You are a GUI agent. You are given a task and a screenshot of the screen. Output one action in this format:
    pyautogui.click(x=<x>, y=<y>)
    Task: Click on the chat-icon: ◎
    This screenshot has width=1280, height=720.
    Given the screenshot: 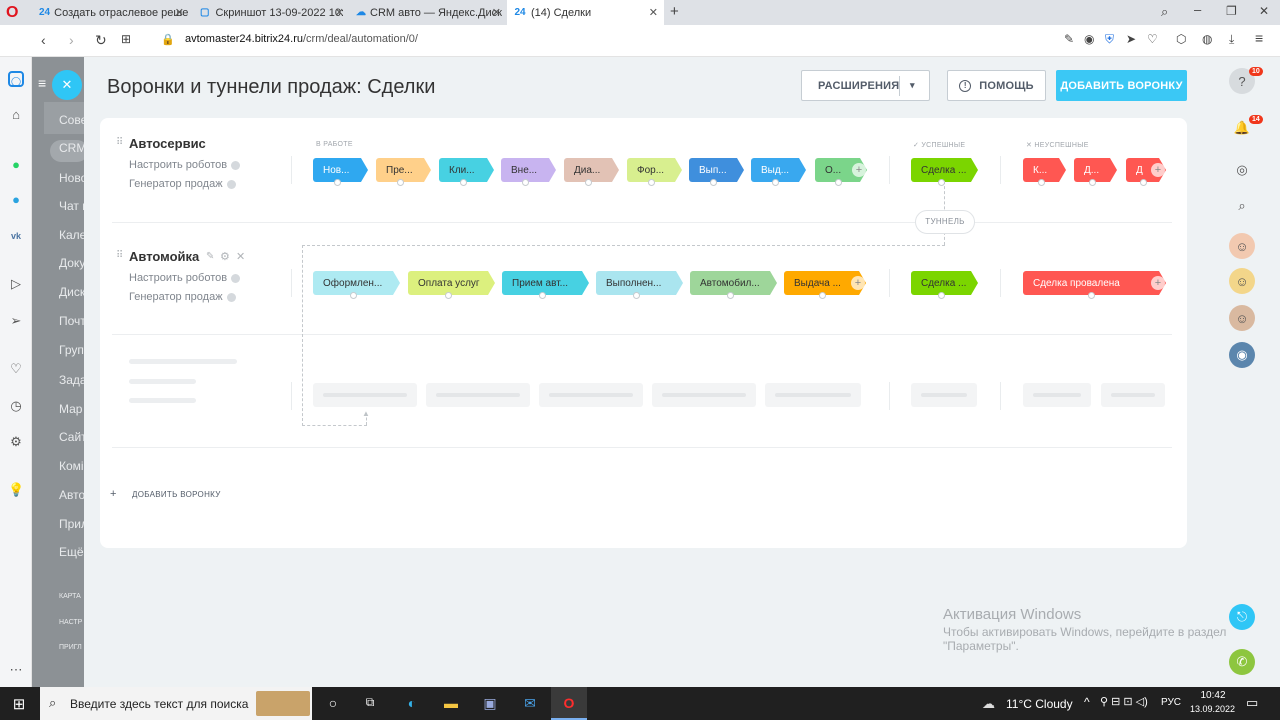 What is the action you would take?
    pyautogui.click(x=1242, y=170)
    